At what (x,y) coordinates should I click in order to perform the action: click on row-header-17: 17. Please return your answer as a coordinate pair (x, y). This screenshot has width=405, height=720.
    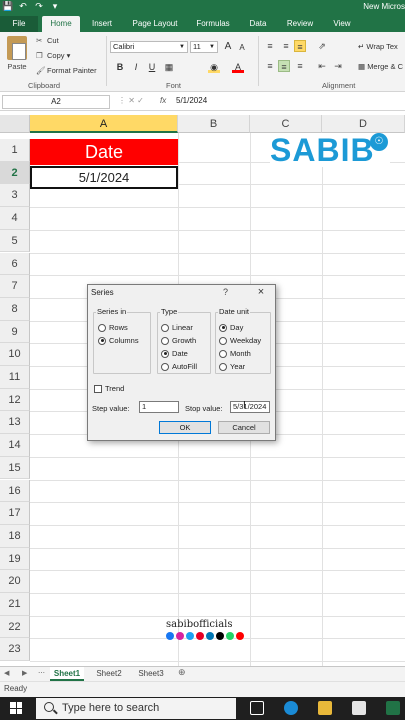
    Looking at the image, I should click on (15, 513).